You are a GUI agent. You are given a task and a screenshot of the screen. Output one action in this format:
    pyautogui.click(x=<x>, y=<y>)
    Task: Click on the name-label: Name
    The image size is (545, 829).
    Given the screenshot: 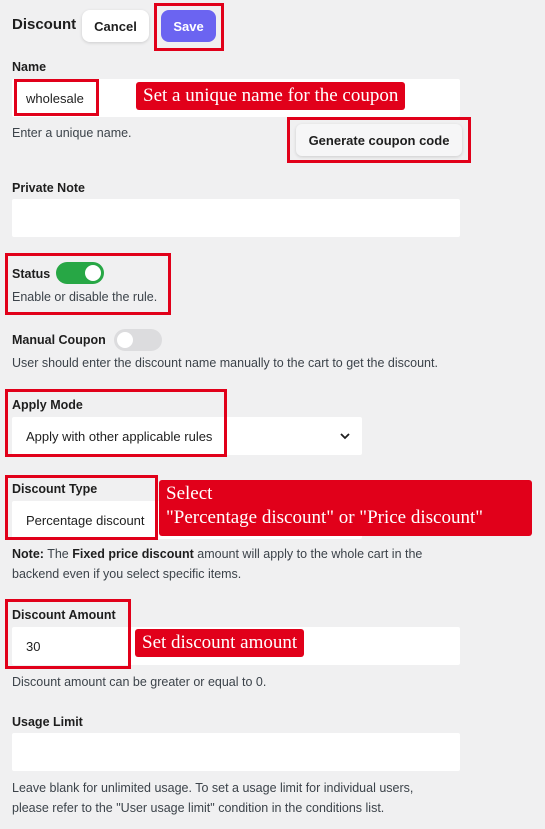 What is the action you would take?
    pyautogui.click(x=29, y=67)
    